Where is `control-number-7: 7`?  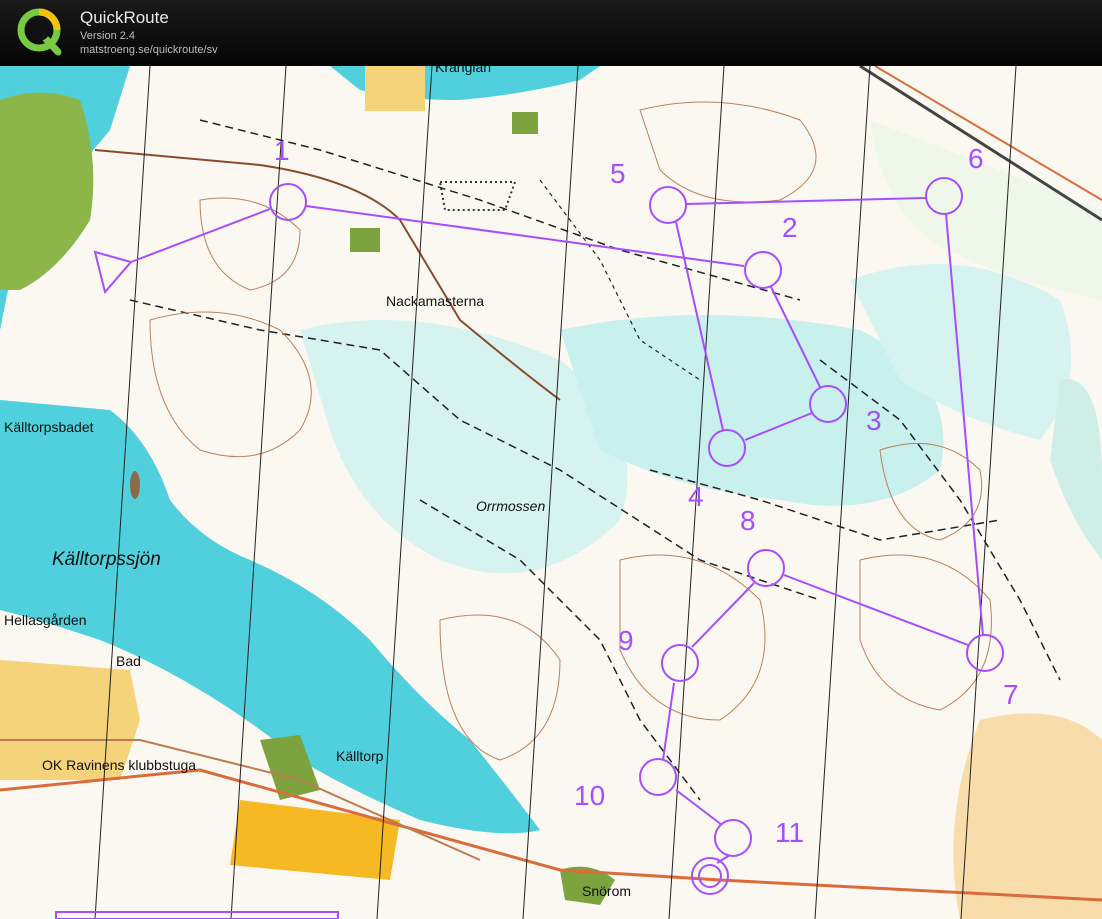
control-number-7: 7 is located at coordinates (1011, 694).